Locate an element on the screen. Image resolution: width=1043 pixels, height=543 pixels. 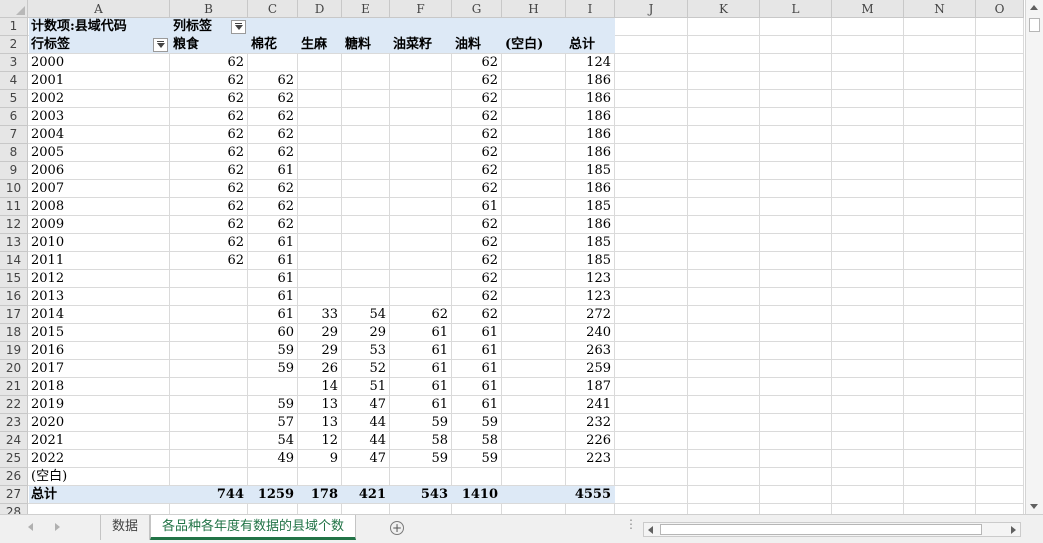
row-header: 2 is located at coordinates (14, 45).